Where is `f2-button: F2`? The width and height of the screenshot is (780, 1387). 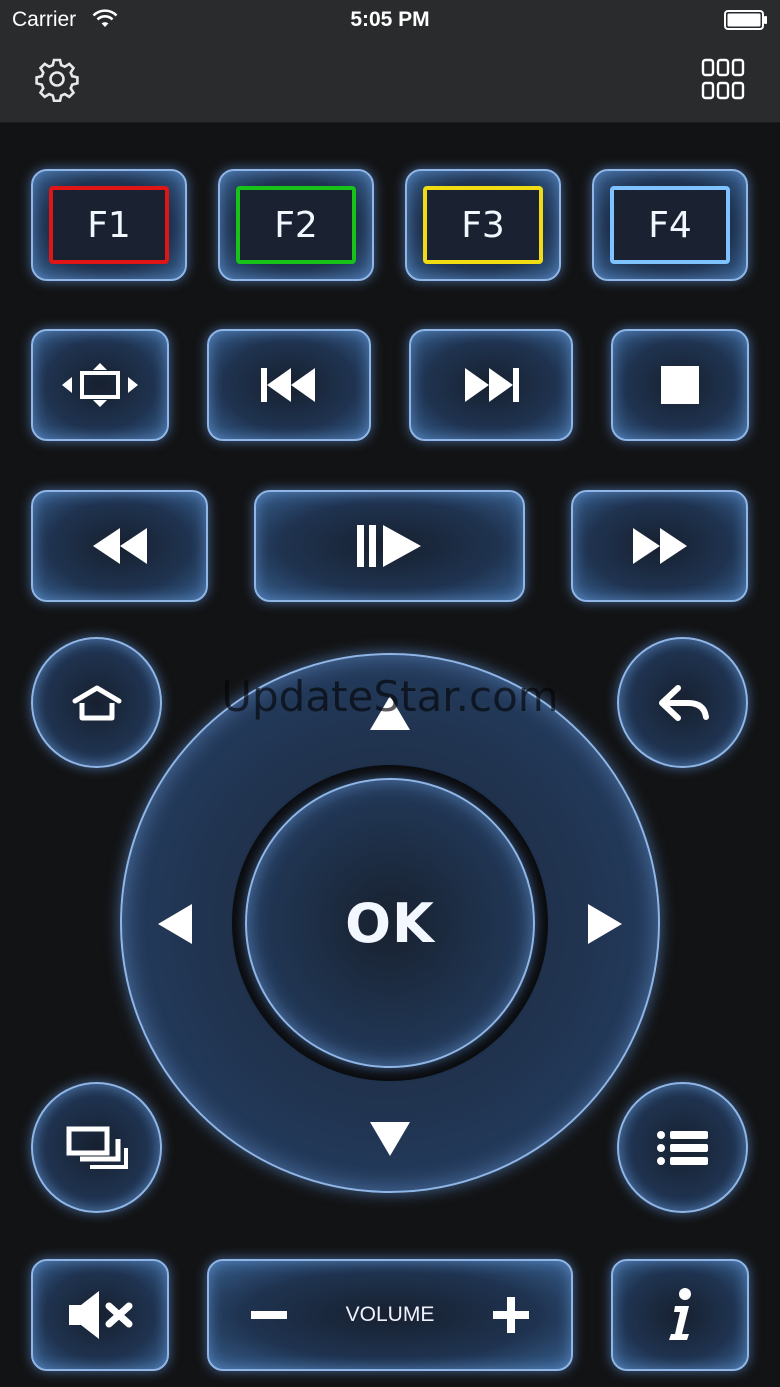 f2-button: F2 is located at coordinates (296, 225).